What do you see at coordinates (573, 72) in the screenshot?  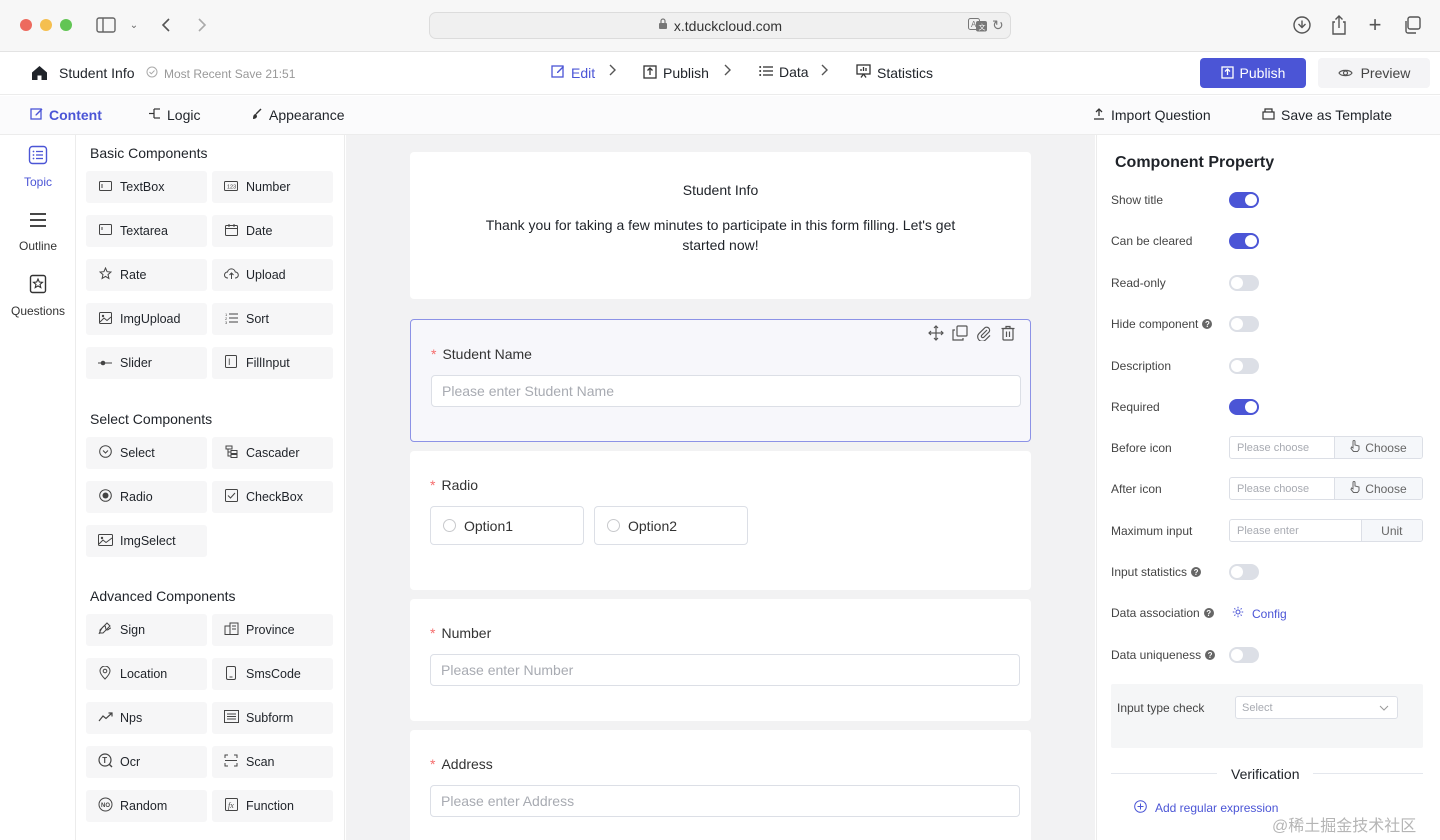 I see `step-edit: Edit` at bounding box center [573, 72].